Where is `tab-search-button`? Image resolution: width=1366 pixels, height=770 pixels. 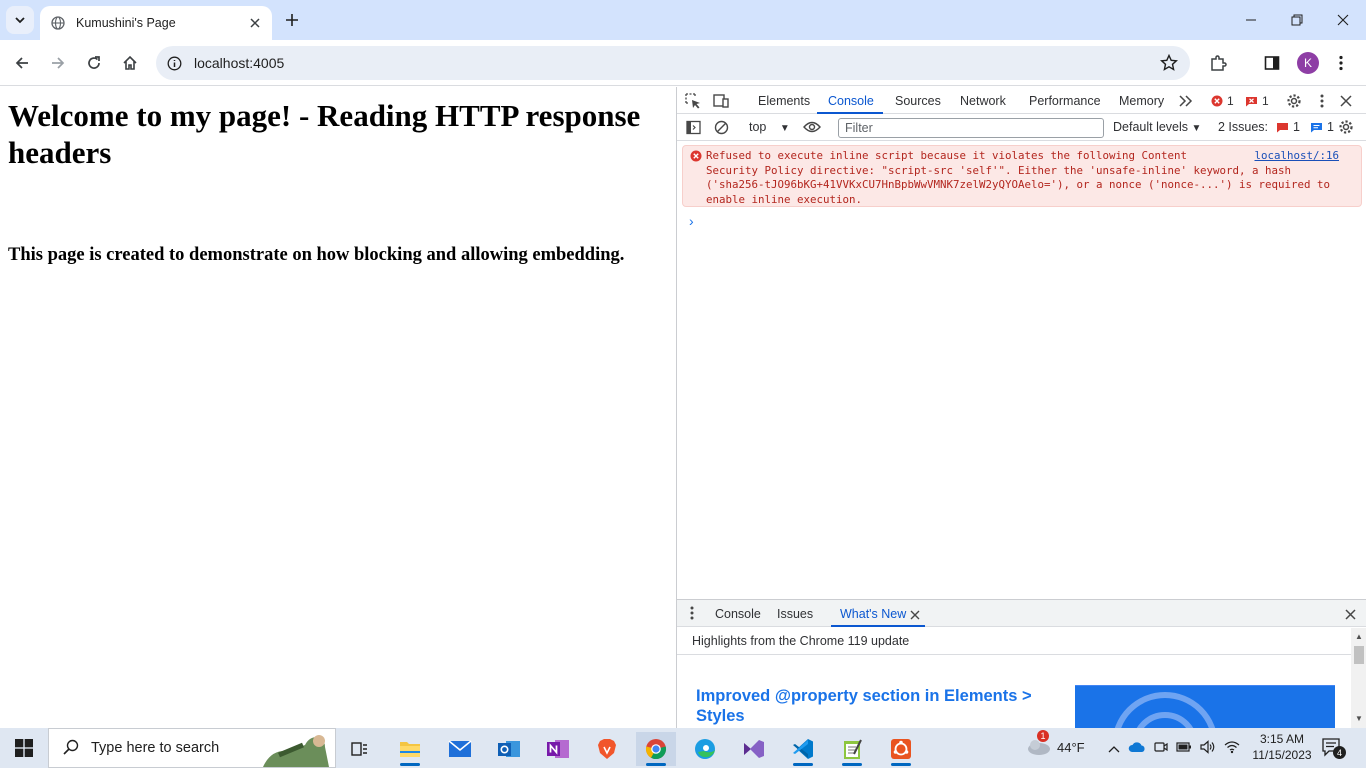
tab-search-button is located at coordinates (20, 20).